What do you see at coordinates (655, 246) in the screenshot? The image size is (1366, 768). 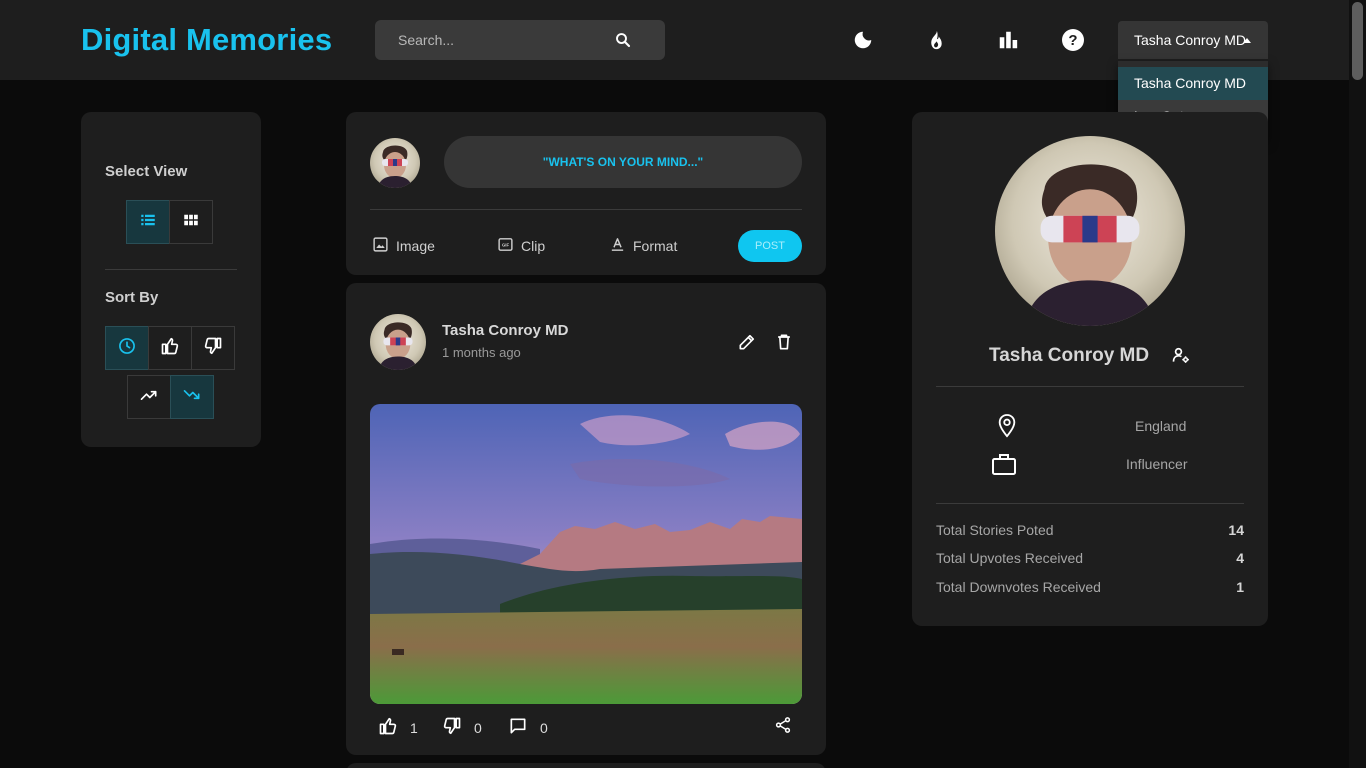 I see `format-tool-label: Format` at bounding box center [655, 246].